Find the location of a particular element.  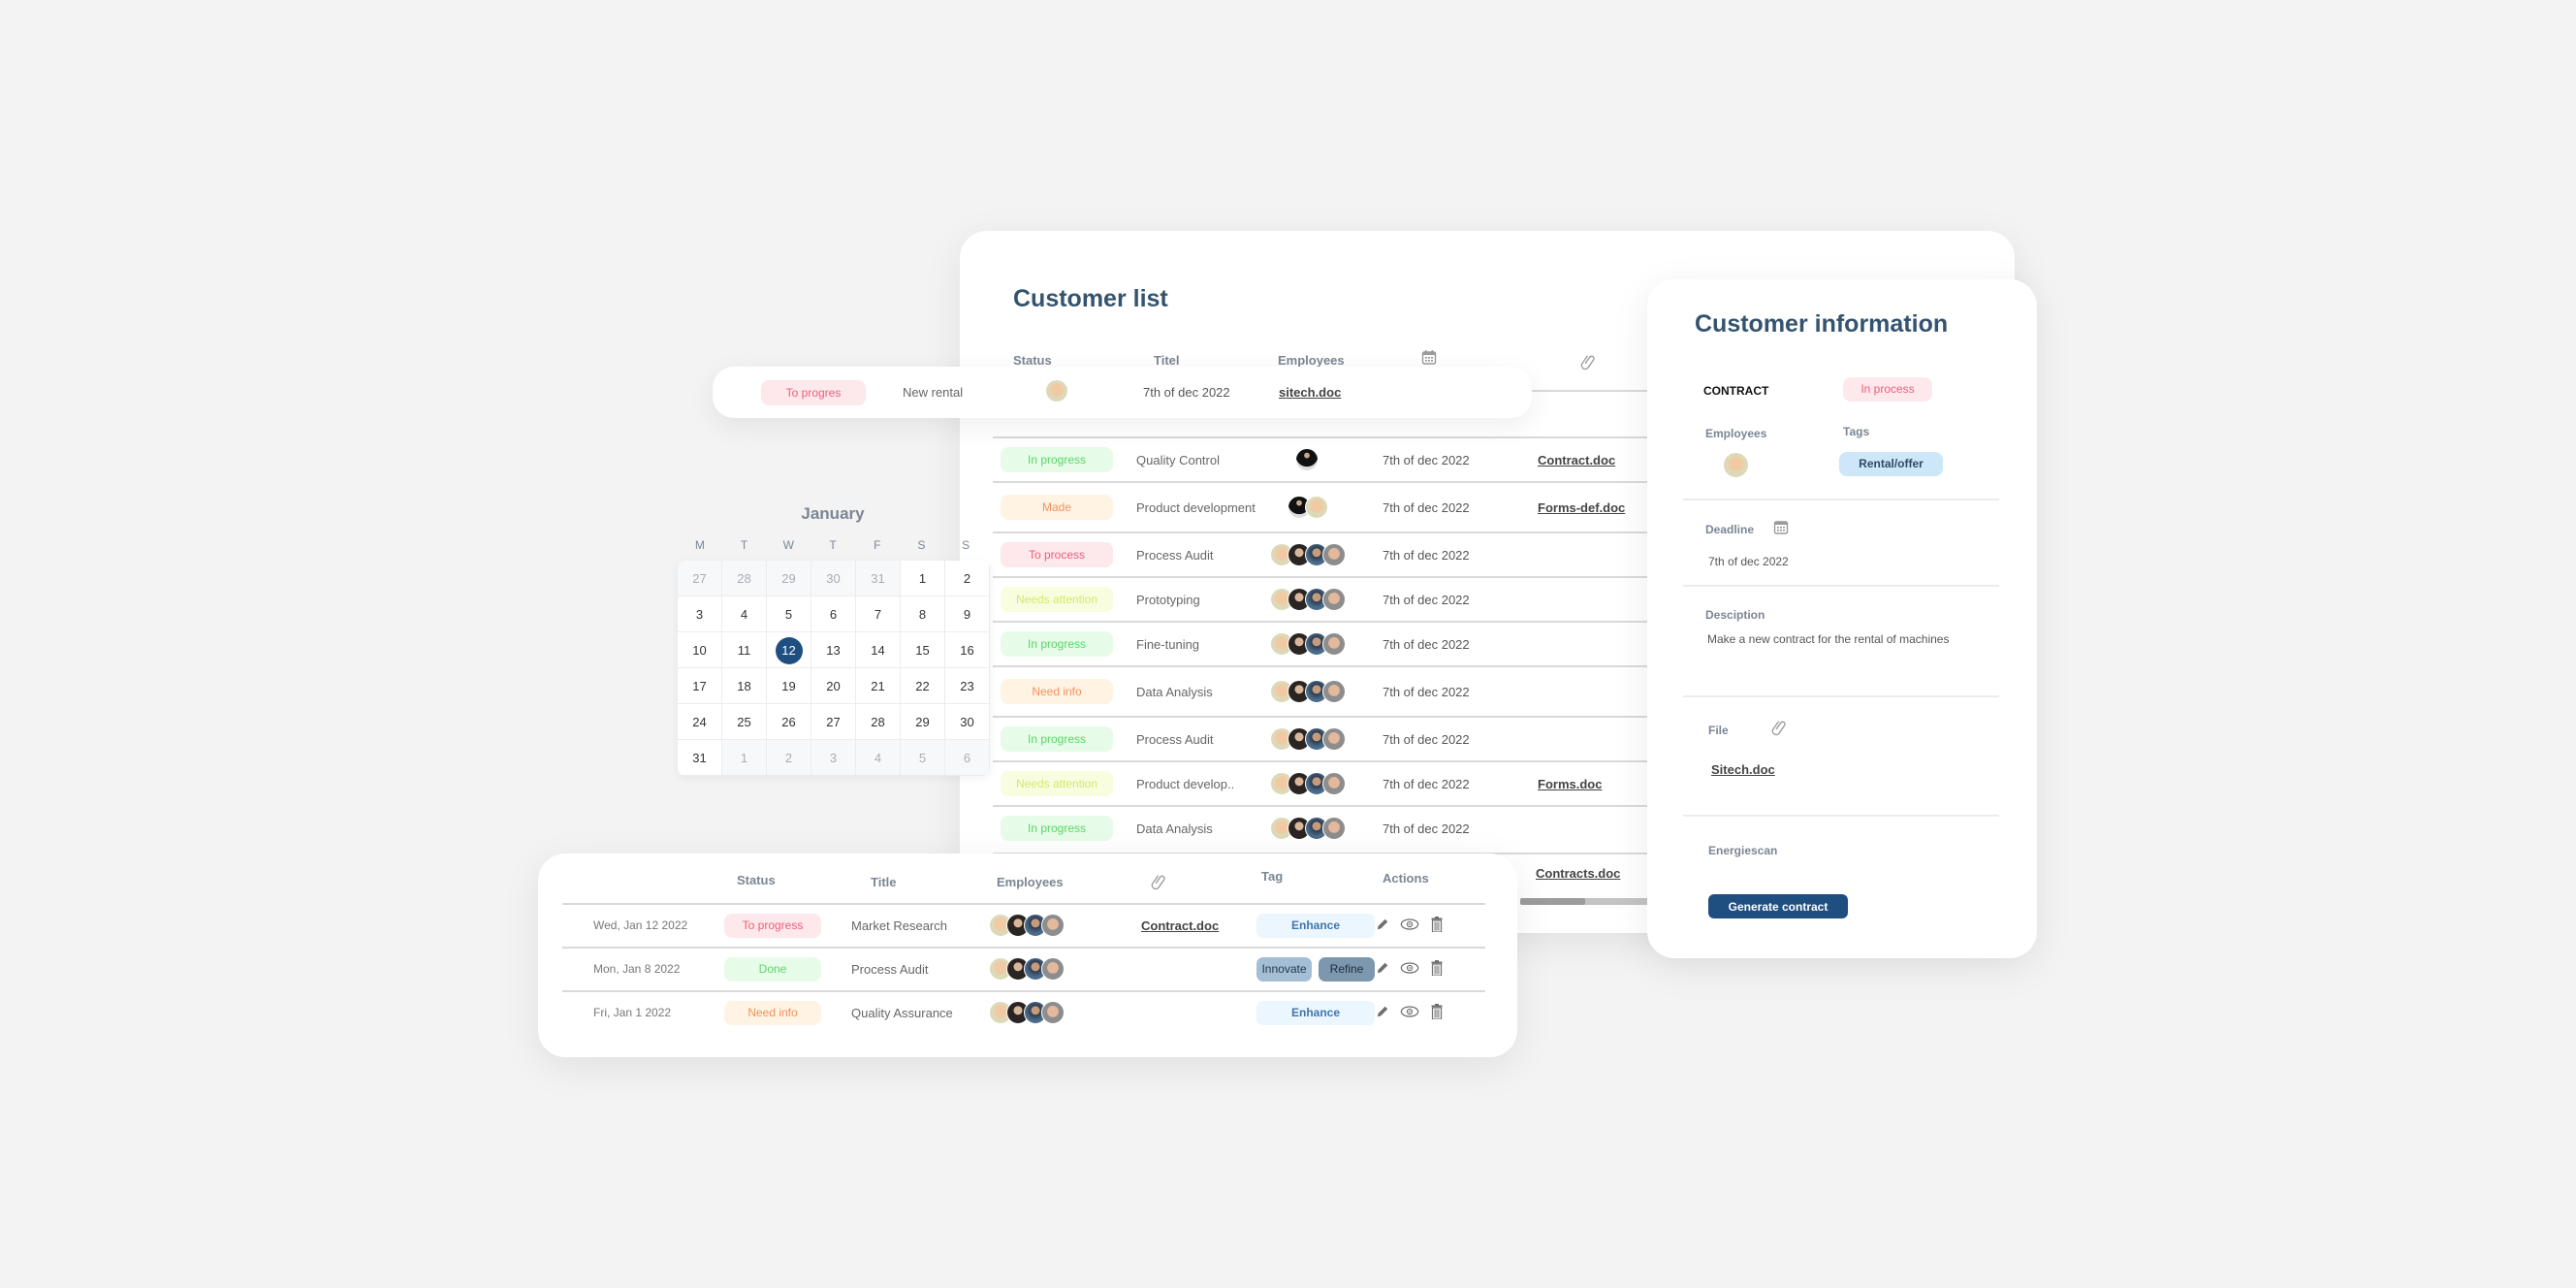

calendar-day: 7 is located at coordinates (878, 614).